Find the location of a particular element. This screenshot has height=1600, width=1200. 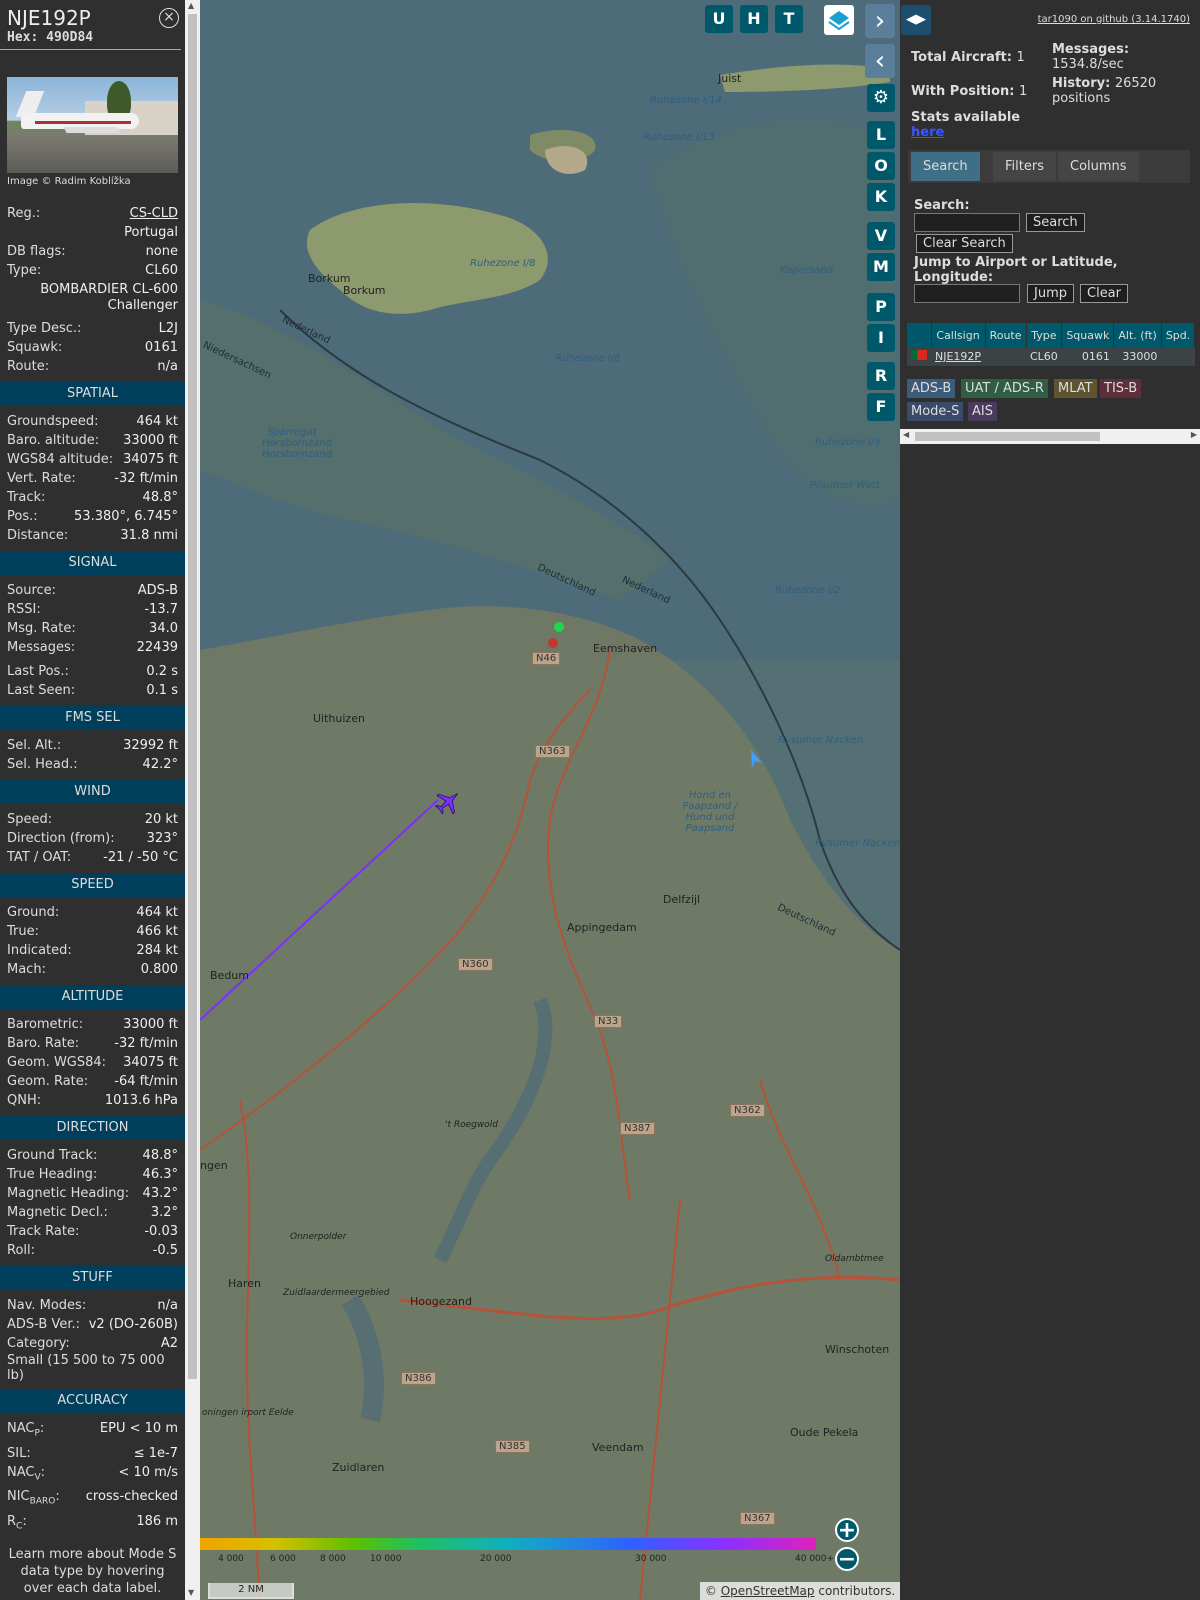

info-label: Category: is located at coordinates (38, 1343).